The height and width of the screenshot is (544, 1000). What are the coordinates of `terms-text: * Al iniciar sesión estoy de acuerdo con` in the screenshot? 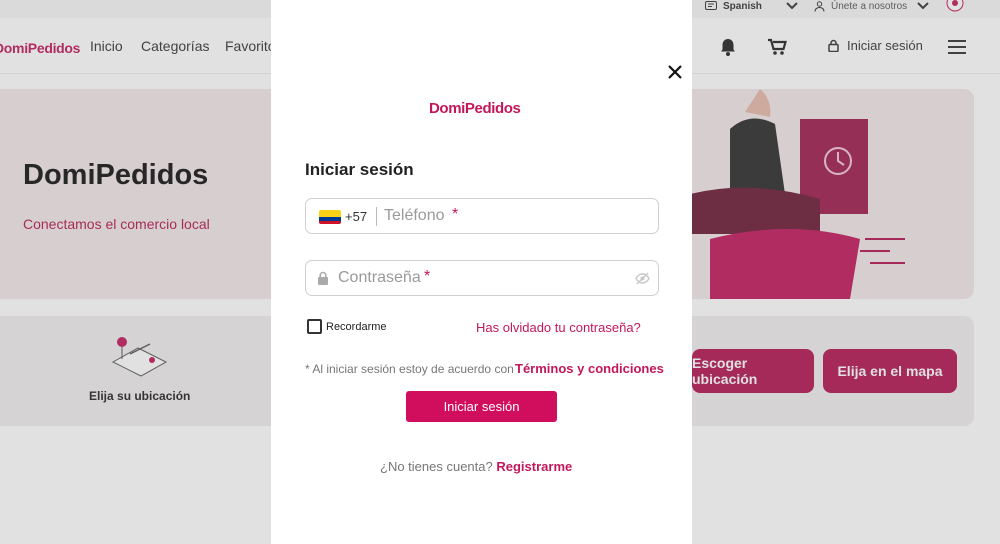 It's located at (409, 369).